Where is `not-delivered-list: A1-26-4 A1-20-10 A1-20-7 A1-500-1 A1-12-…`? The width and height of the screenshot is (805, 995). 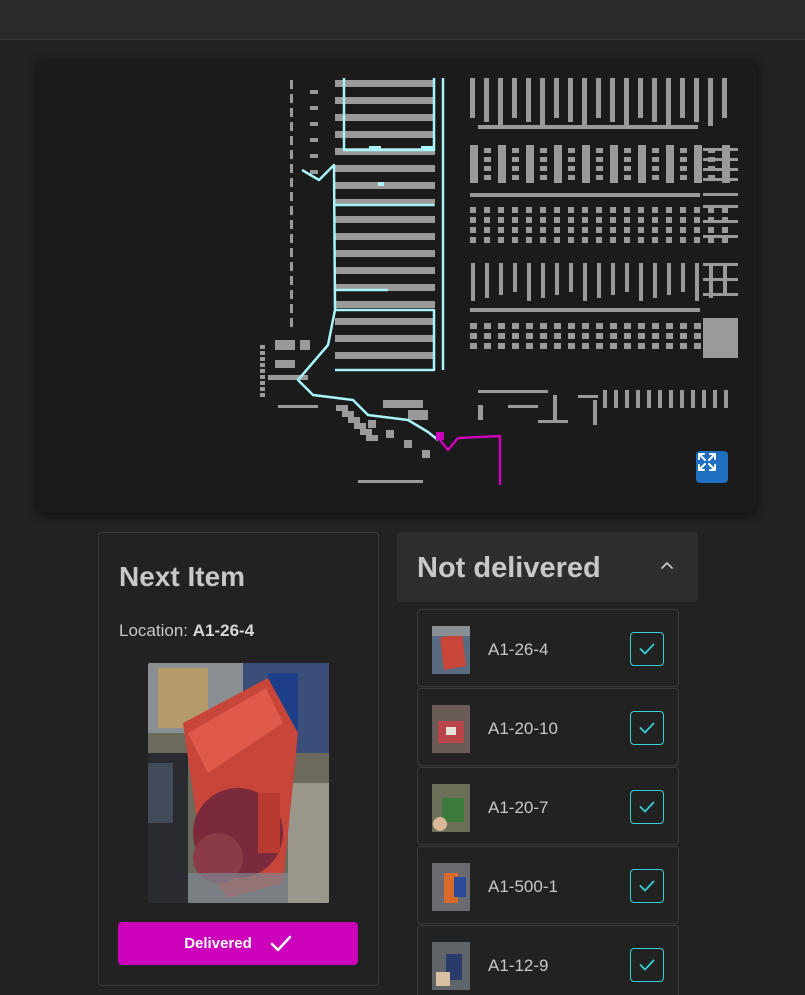
not-delivered-list: A1-26-4 A1-20-10 A1-20-7 A1-500-1 A1-12-… is located at coordinates (548, 802).